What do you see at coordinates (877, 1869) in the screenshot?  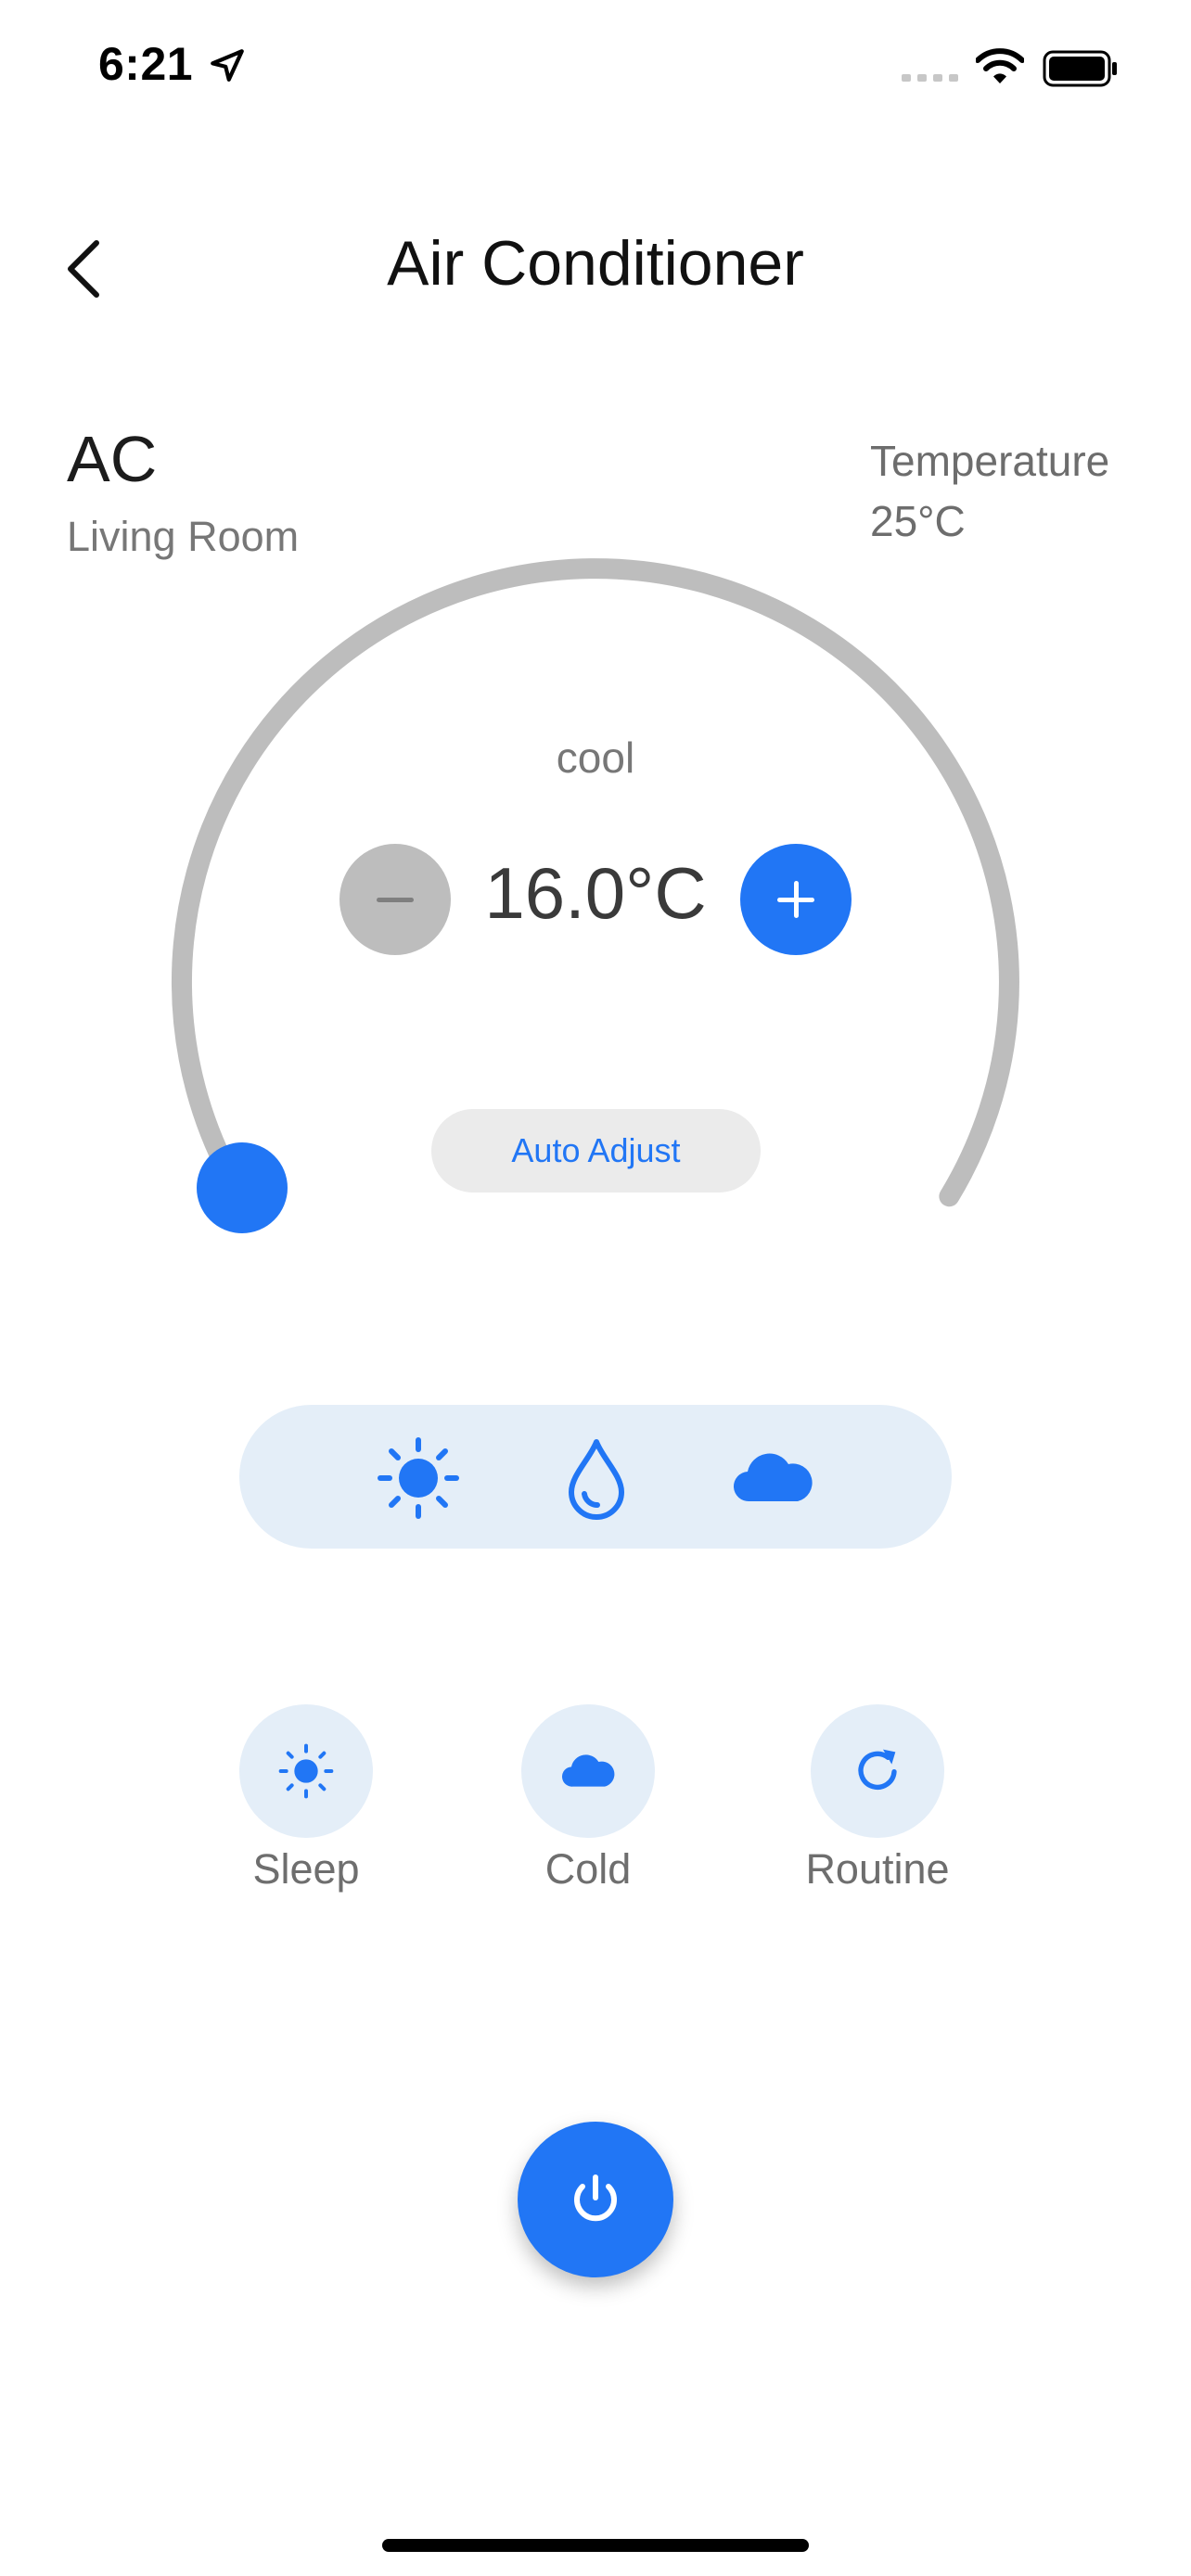 I see `routine-label: Routine` at bounding box center [877, 1869].